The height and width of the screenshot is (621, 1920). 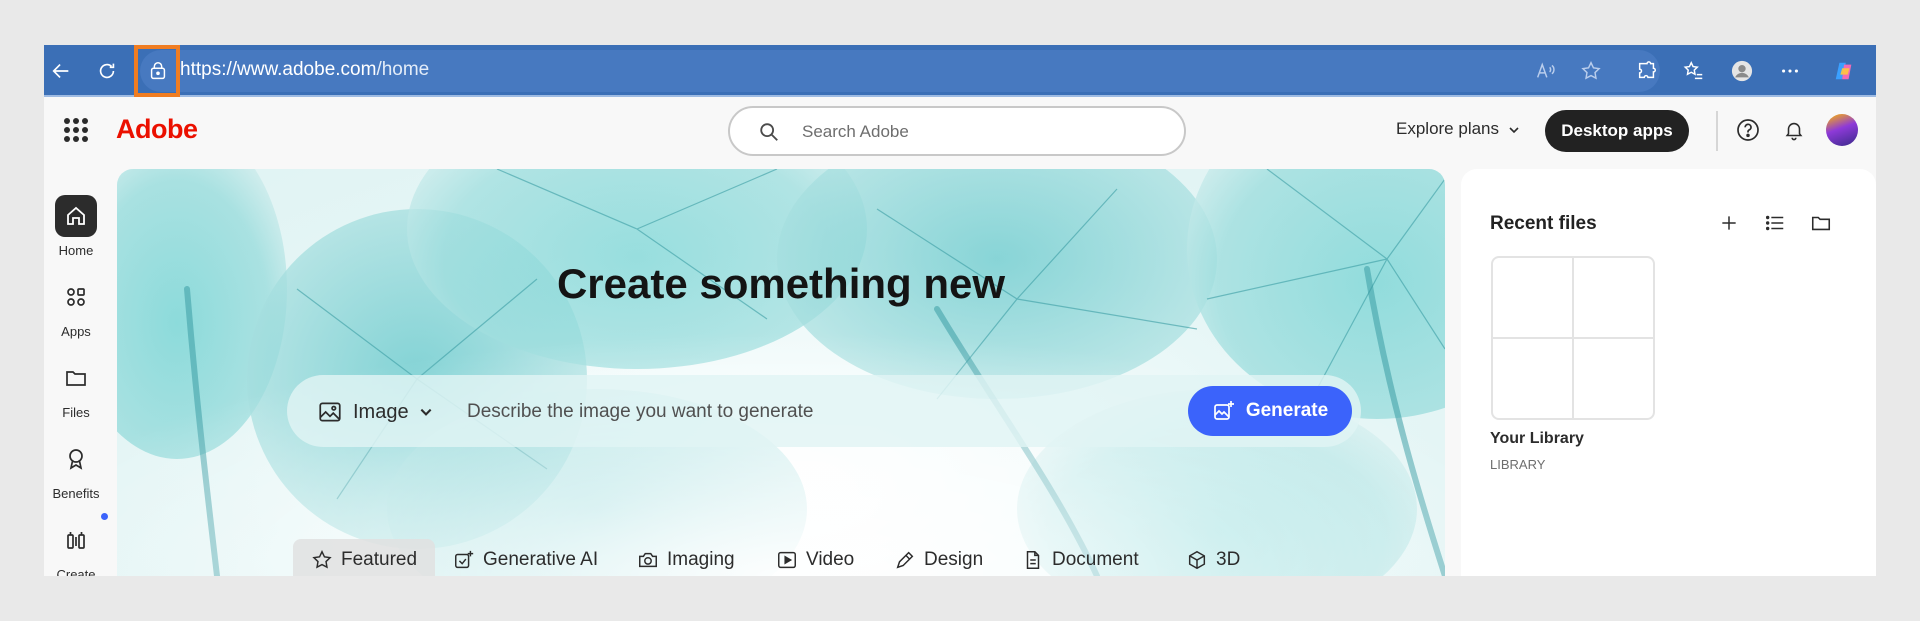 I want to click on tab-design: Design, so click(x=938, y=557).